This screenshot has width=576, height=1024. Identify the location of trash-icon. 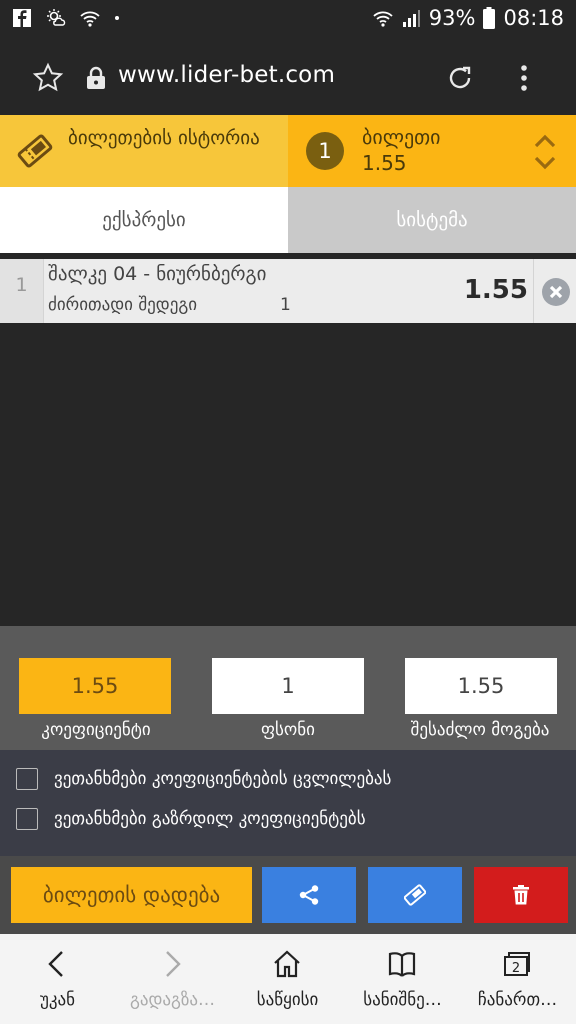
(521, 895).